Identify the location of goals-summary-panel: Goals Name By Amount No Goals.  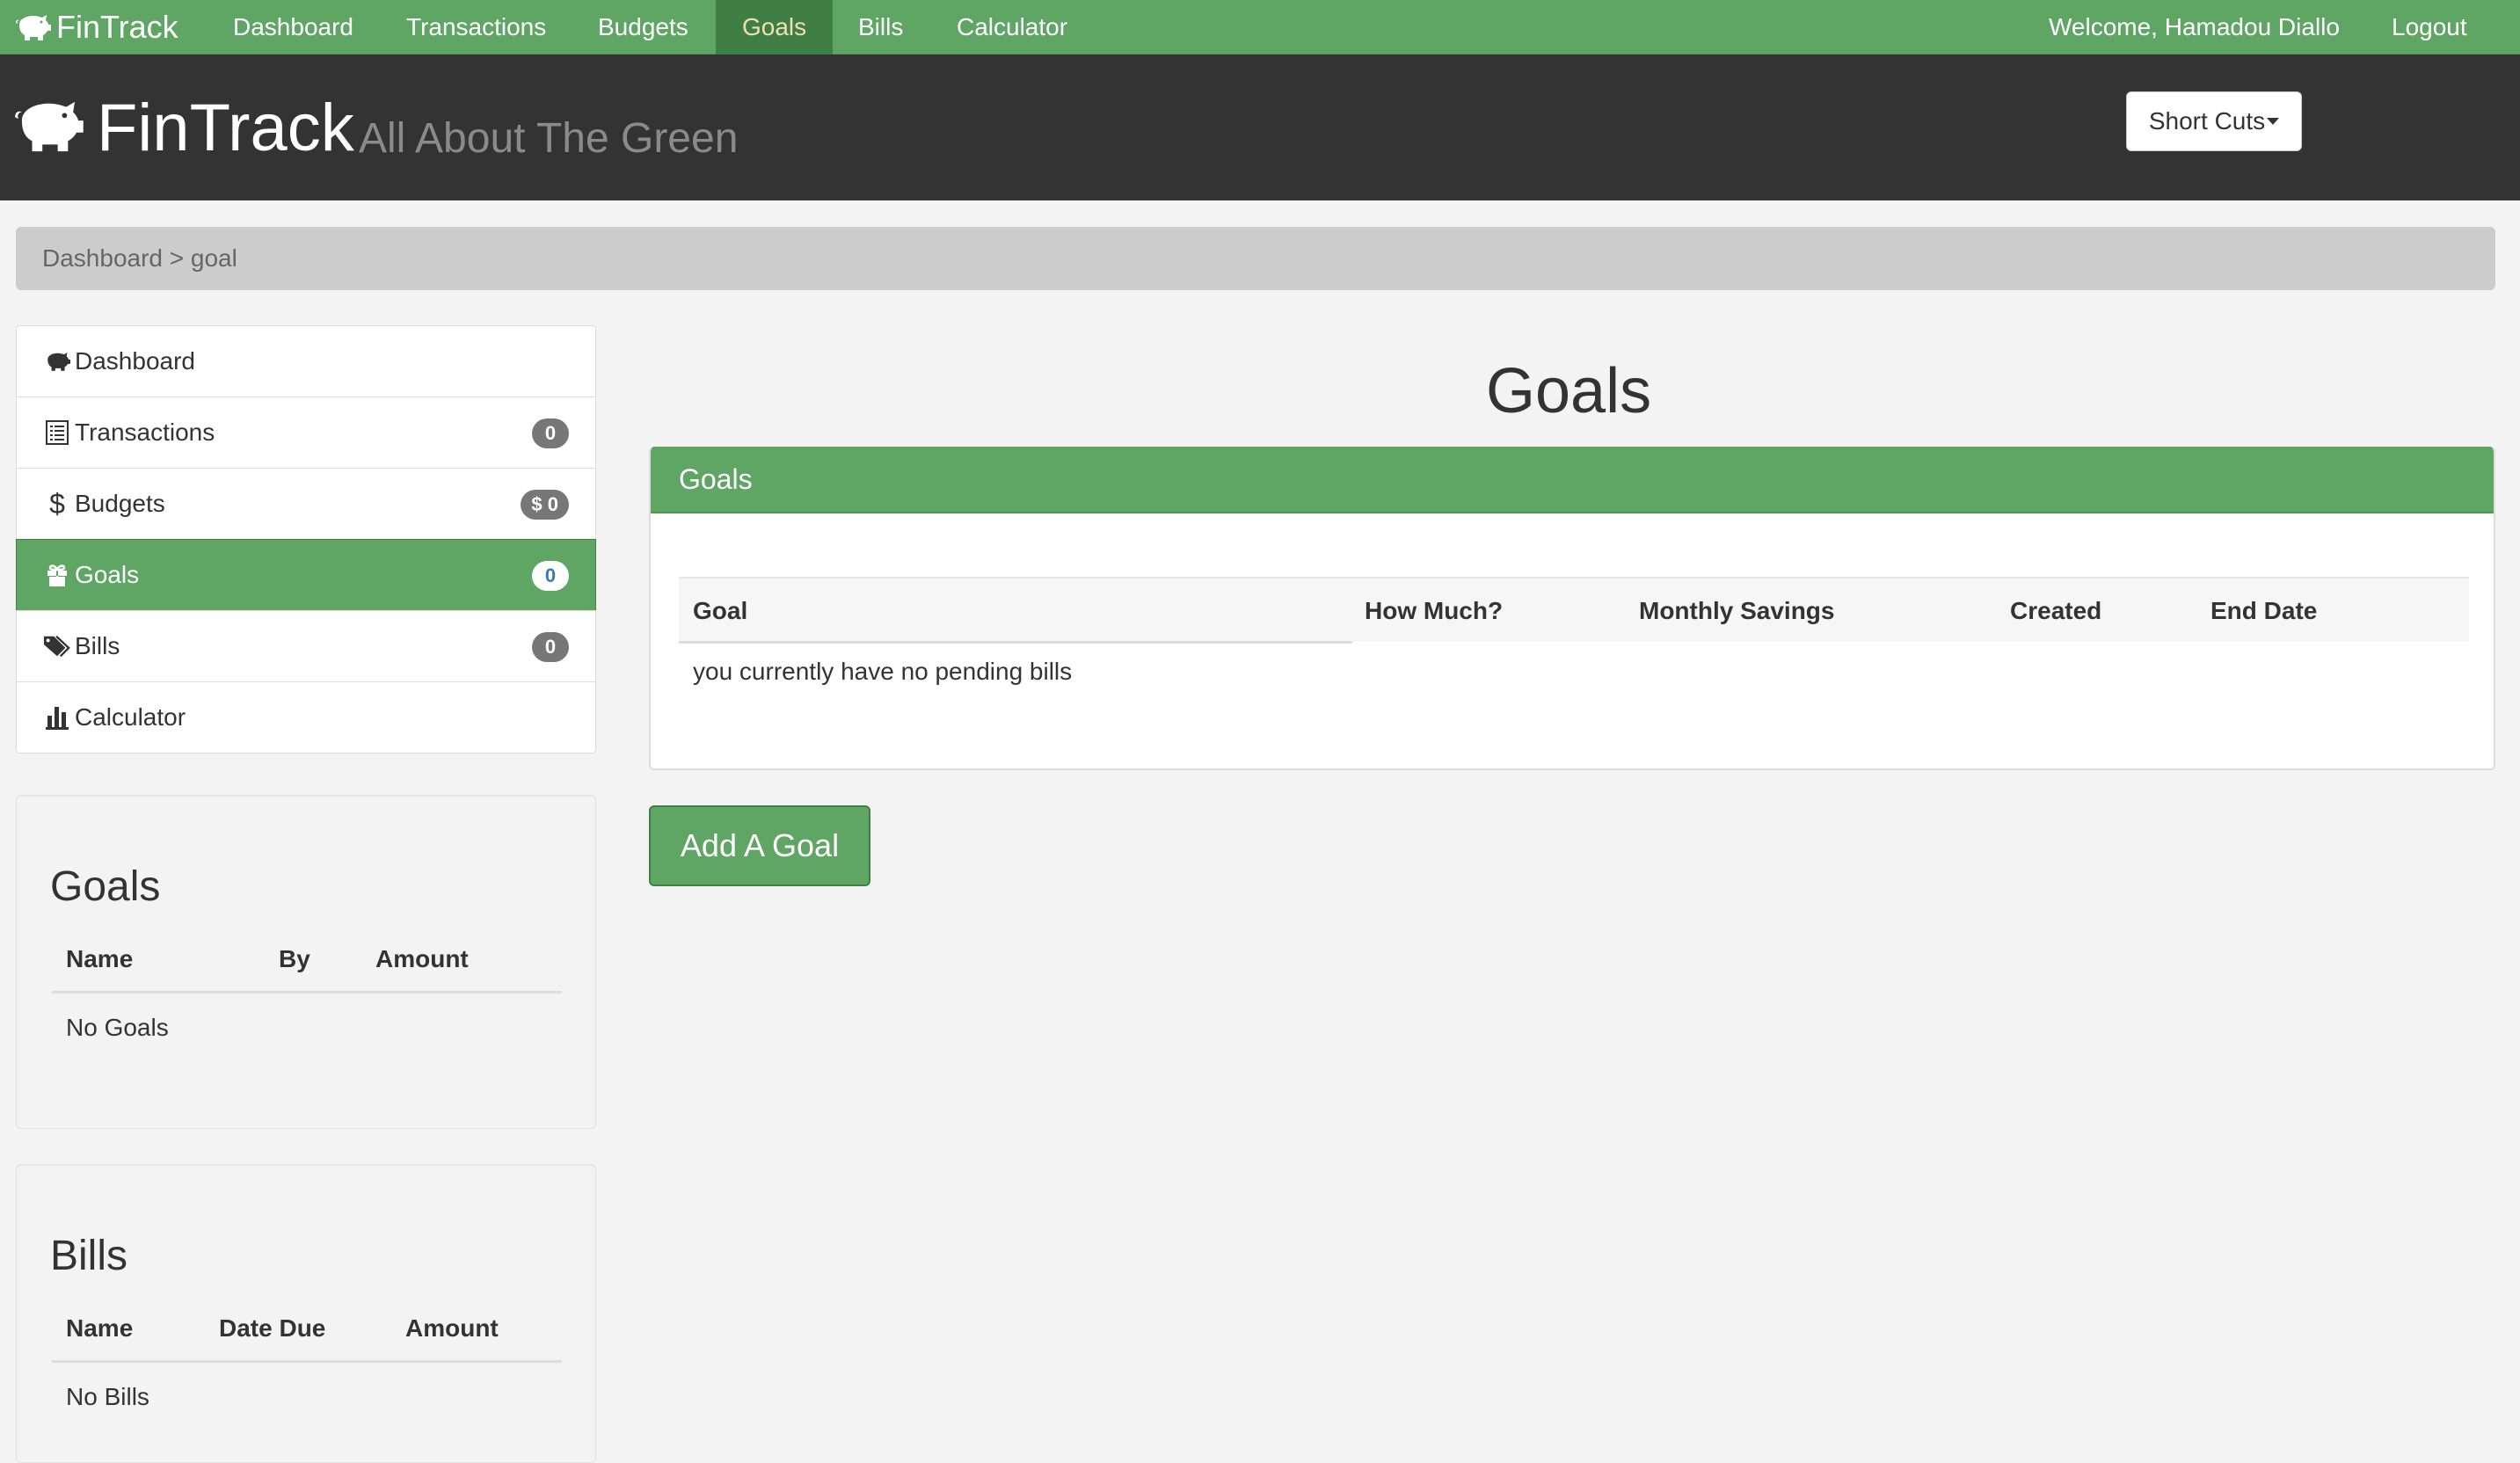
(306, 962).